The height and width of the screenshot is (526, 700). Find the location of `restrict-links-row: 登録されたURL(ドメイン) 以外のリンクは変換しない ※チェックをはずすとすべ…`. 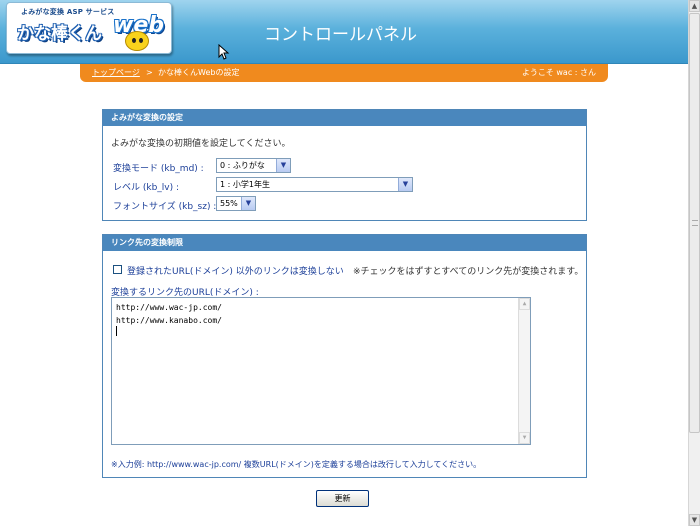

restrict-links-row: 登録されたURL(ドメイン) 以外のリンクは変換しない ※チェックをはずすとすべ… is located at coordinates (348, 270).